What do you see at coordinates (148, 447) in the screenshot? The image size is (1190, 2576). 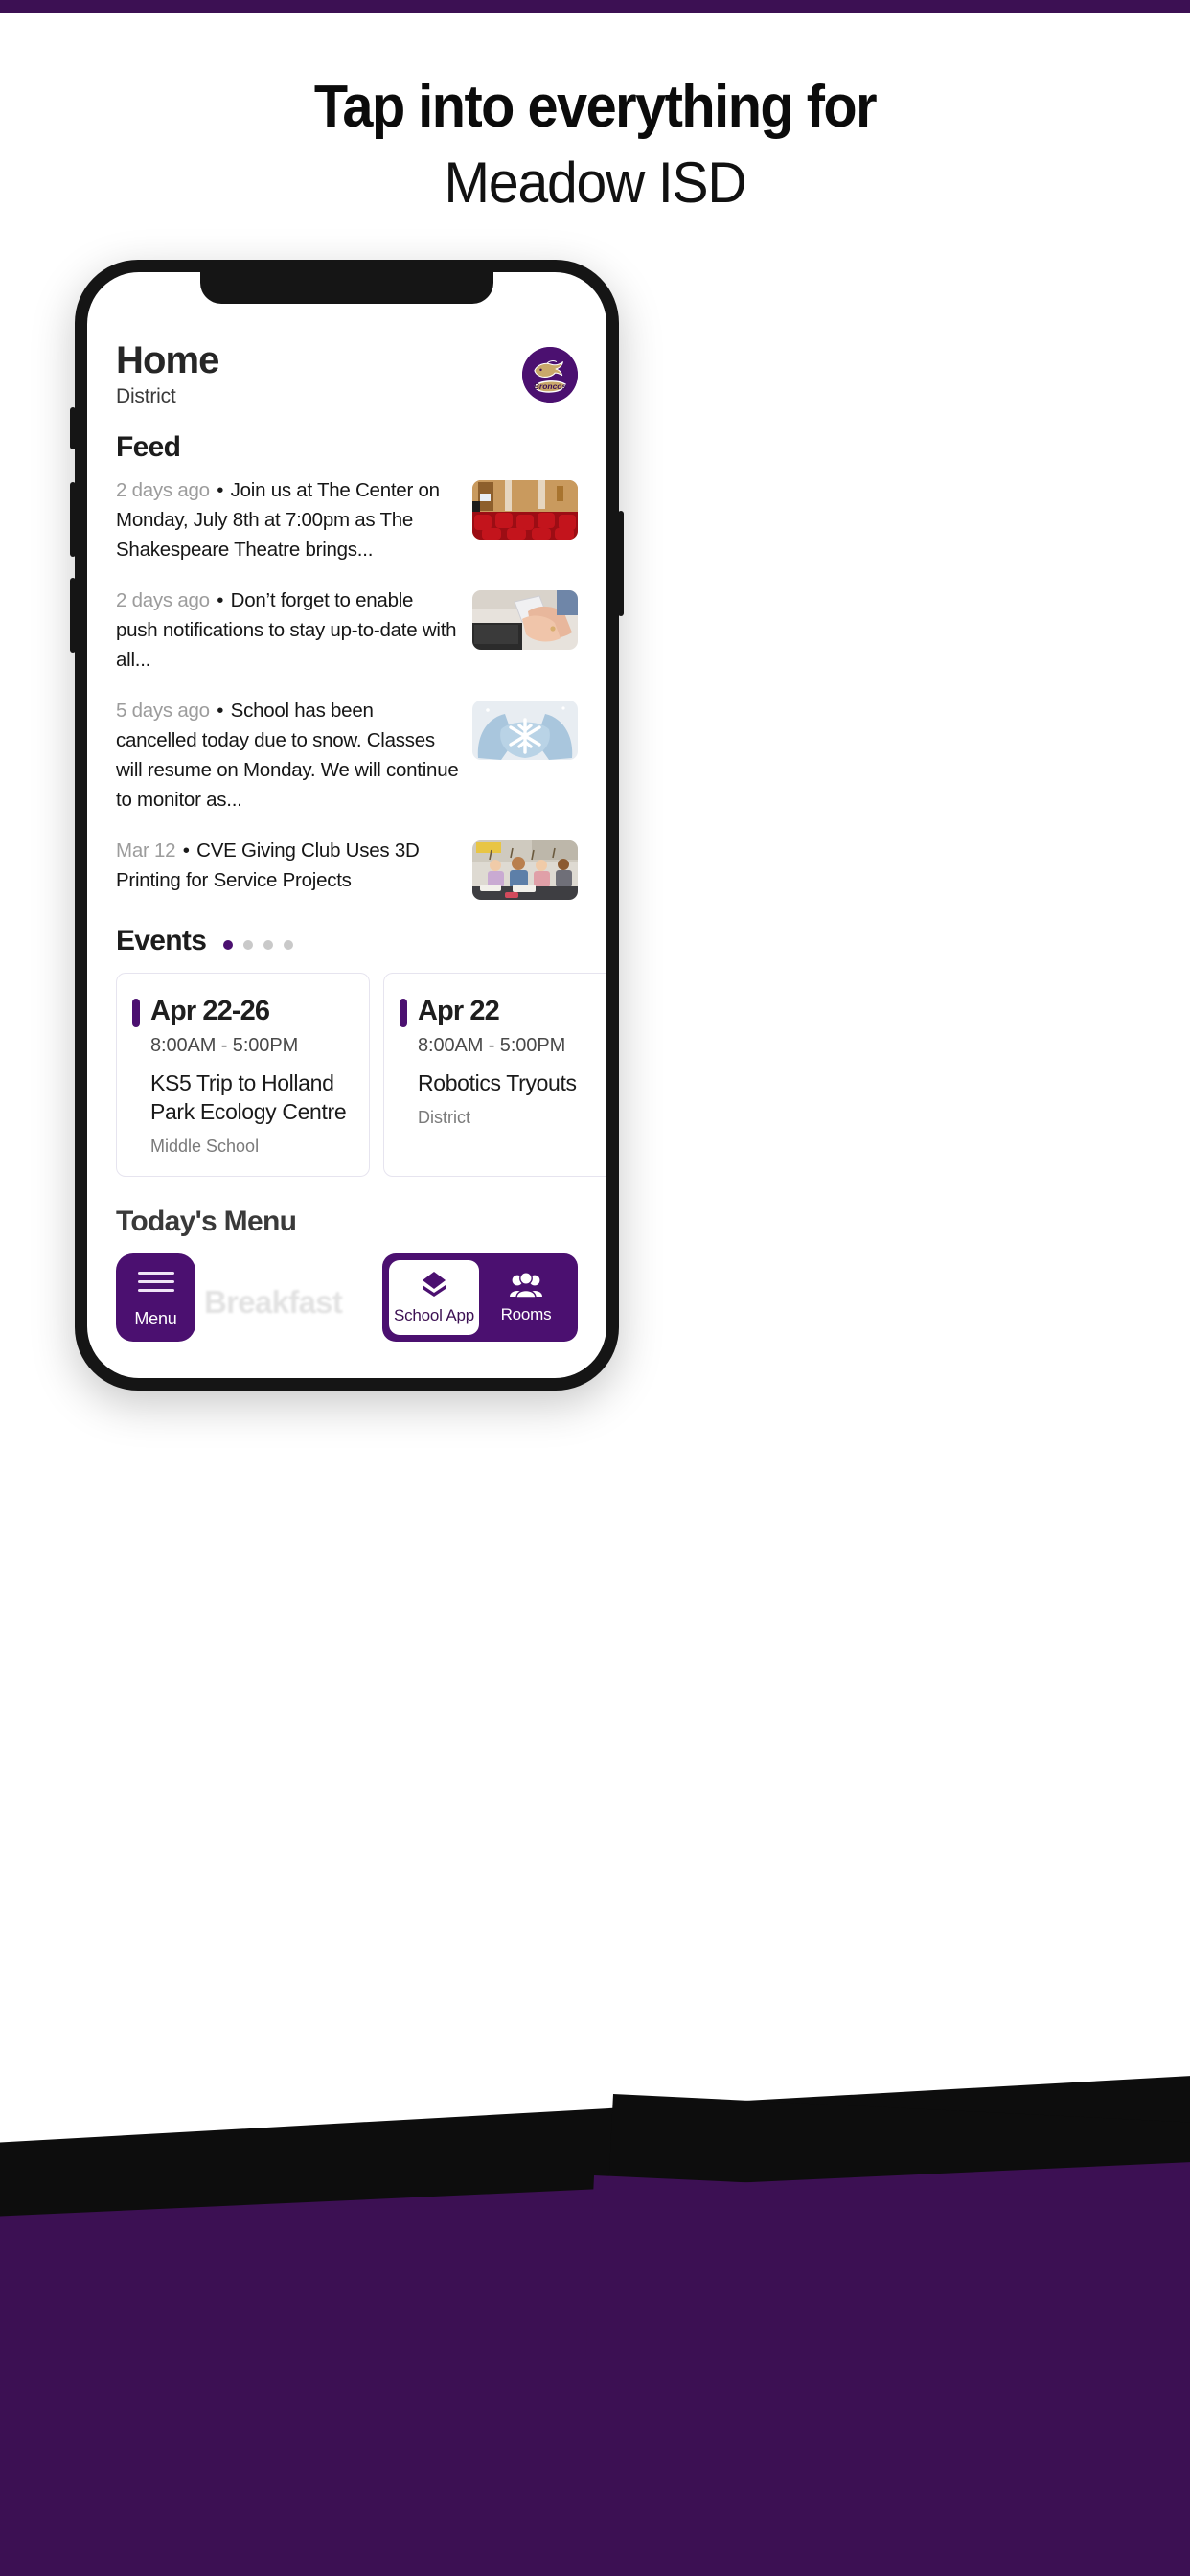 I see `feed-heading: Feed` at bounding box center [148, 447].